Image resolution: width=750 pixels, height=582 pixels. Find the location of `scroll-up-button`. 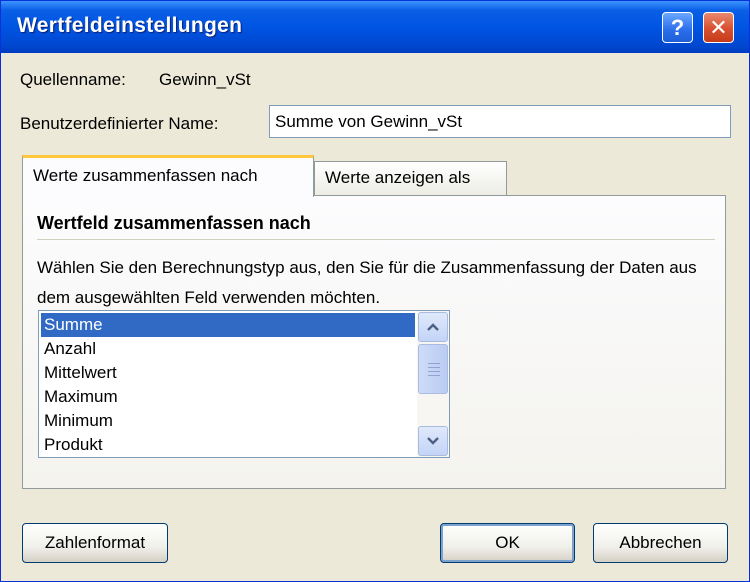

scroll-up-button is located at coordinates (433, 327).